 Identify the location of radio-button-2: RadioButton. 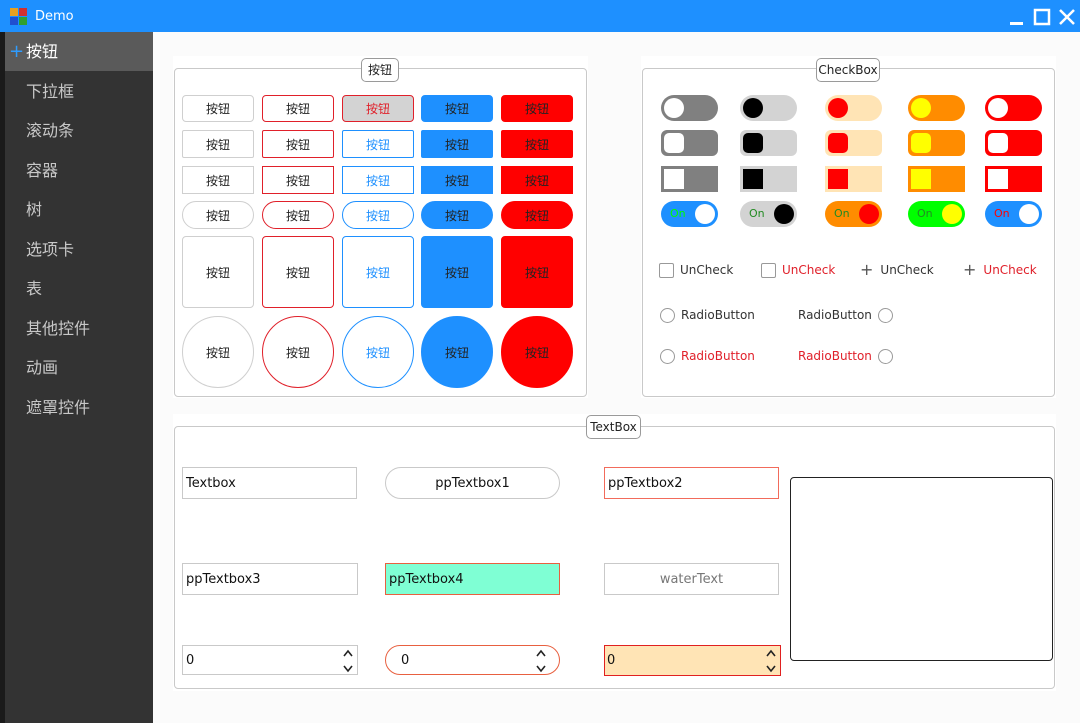
(845, 315).